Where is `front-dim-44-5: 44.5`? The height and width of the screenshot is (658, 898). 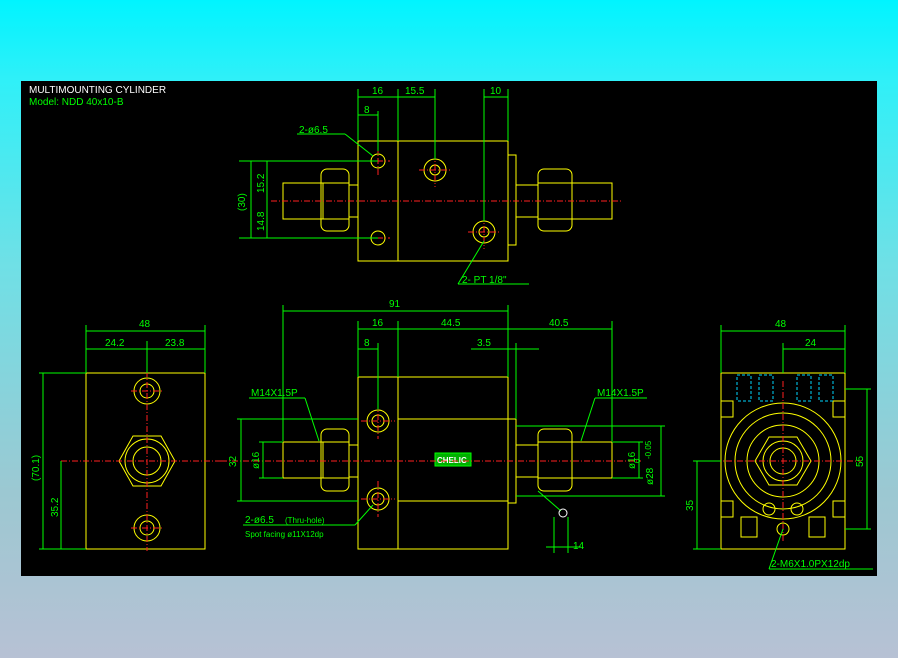
front-dim-44-5: 44.5 is located at coordinates (451, 323).